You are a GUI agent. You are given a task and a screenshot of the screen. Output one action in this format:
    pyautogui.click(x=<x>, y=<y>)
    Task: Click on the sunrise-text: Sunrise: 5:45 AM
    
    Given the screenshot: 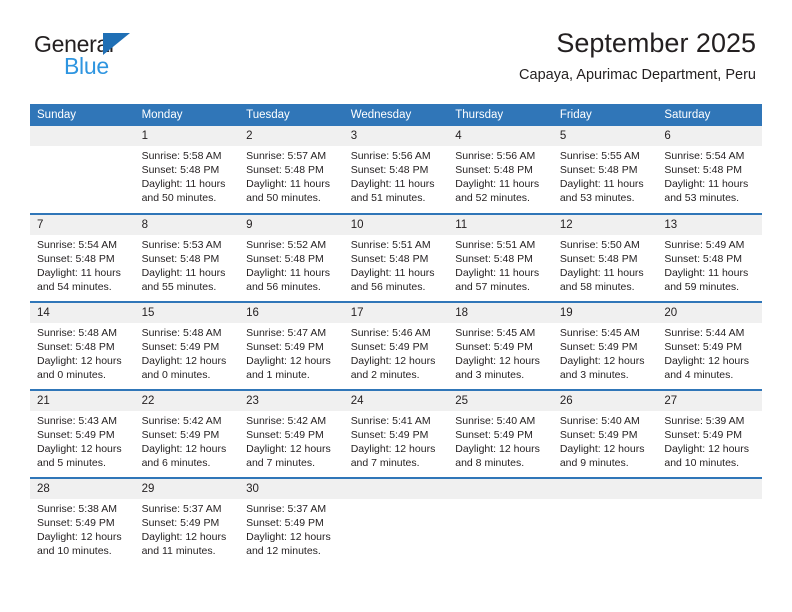 What is the action you would take?
    pyautogui.click(x=599, y=333)
    